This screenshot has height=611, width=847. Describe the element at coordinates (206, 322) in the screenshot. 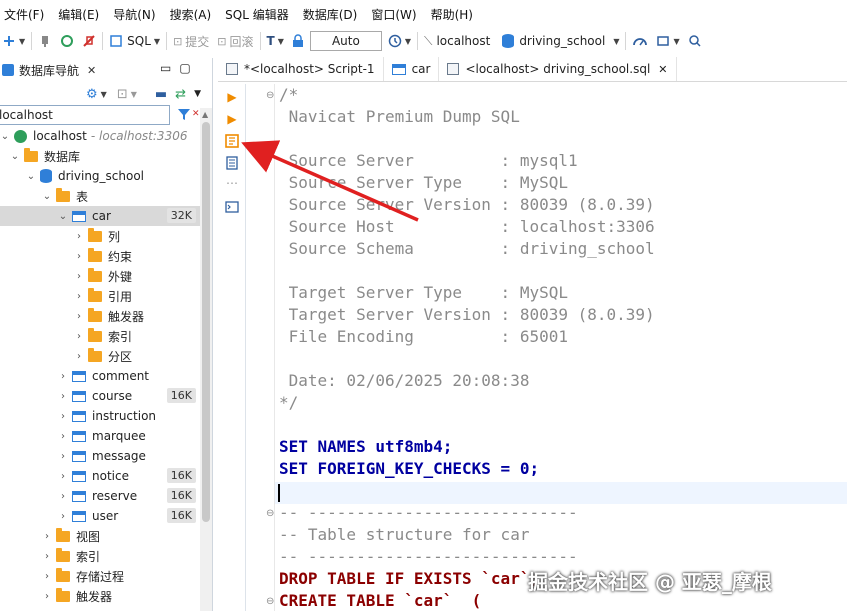

I see `scrollbar-thumb` at that location.